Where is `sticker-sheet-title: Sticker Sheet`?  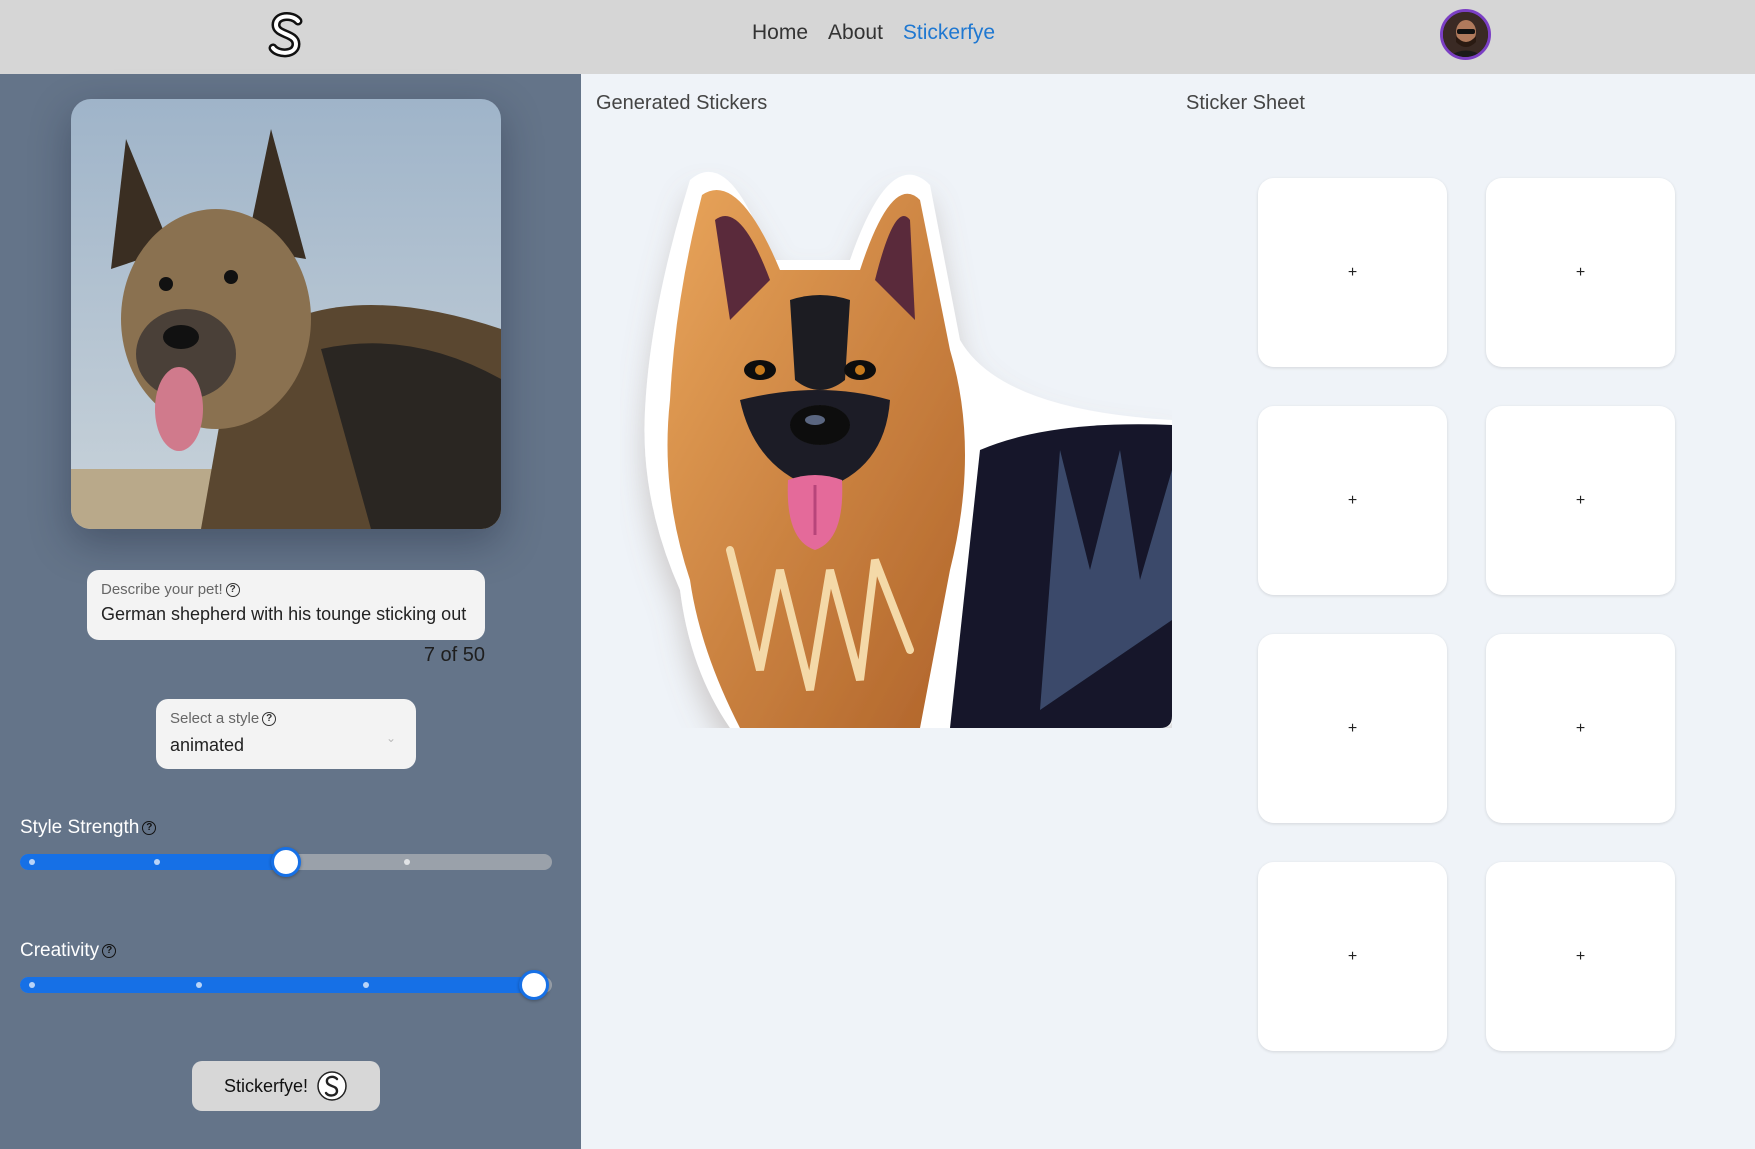
sticker-sheet-title: Sticker Sheet is located at coordinates (1245, 103).